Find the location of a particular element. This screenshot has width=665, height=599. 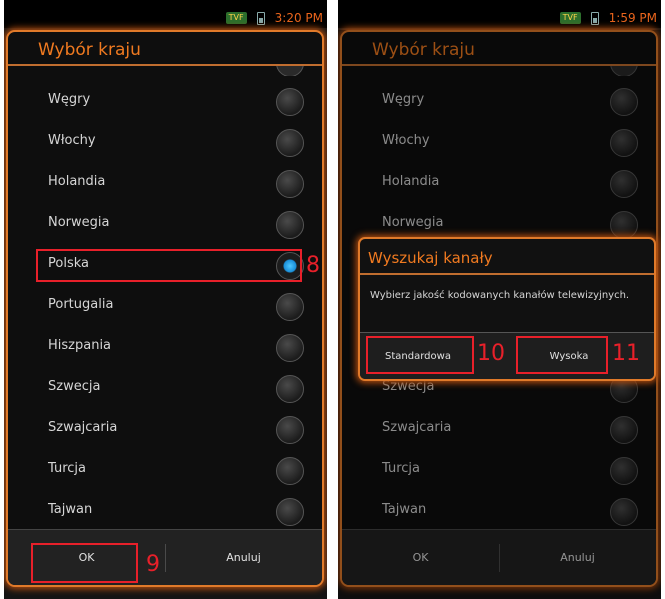

annotation-9: 9 is located at coordinates (153, 564).